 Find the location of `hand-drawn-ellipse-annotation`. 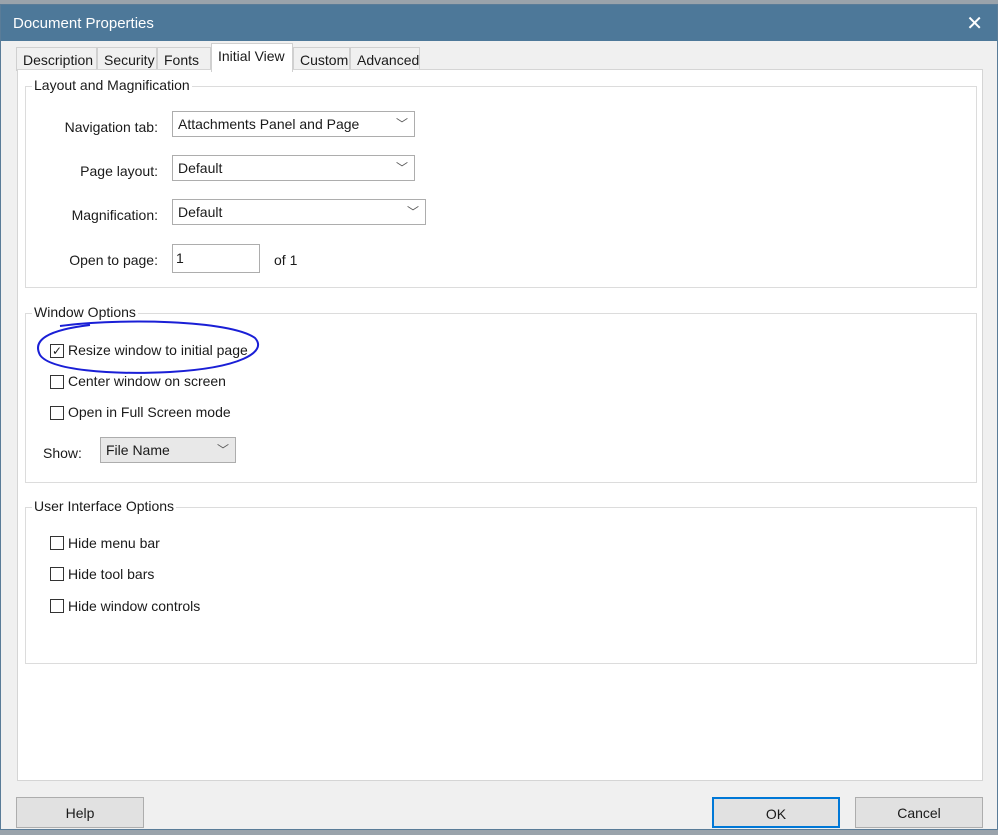

hand-drawn-ellipse-annotation is located at coordinates (148, 347).